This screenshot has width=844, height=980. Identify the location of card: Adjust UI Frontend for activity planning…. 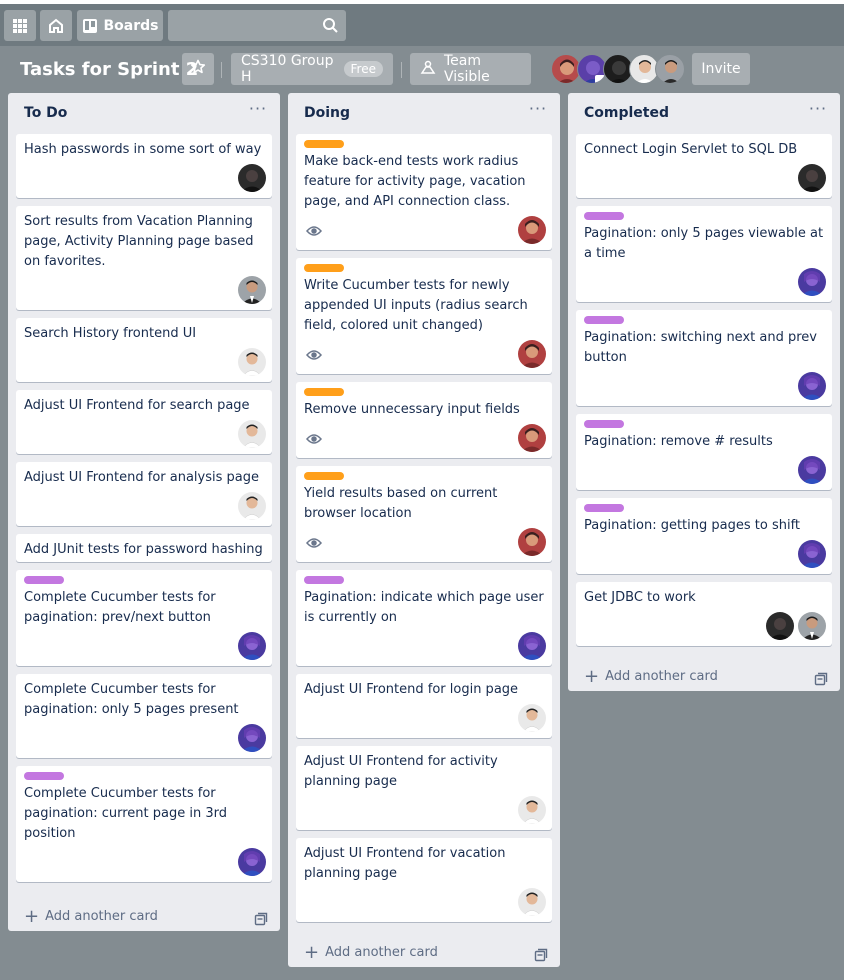
(424, 788).